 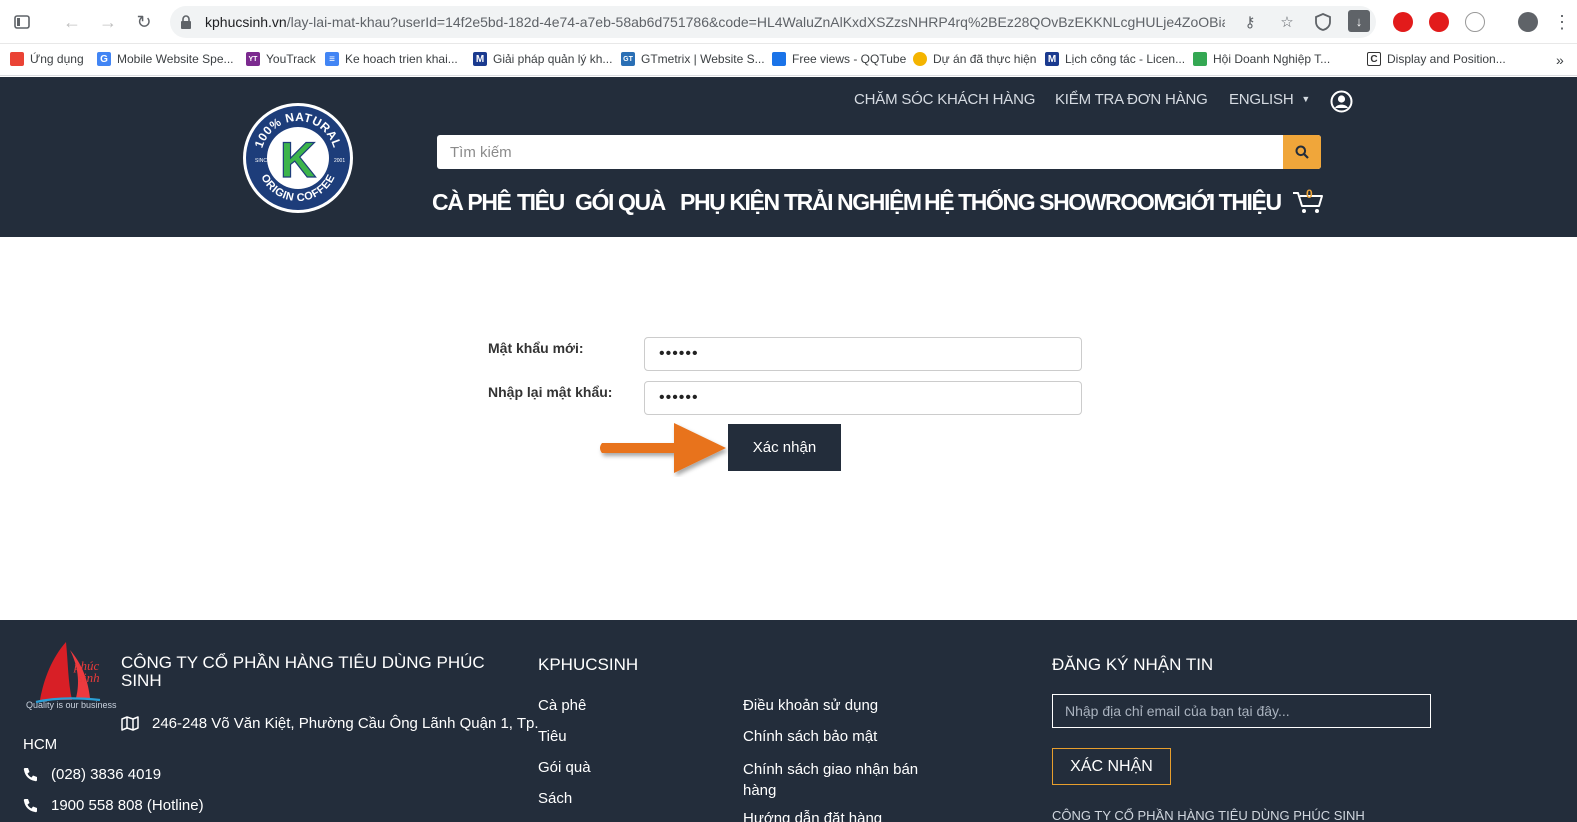 I want to click on footer-hotline: 1900 558 808 (Hotline), so click(x=127, y=805).